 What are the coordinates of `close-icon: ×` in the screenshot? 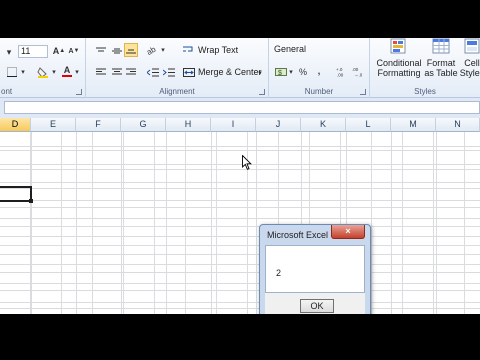 It's located at (348, 231).